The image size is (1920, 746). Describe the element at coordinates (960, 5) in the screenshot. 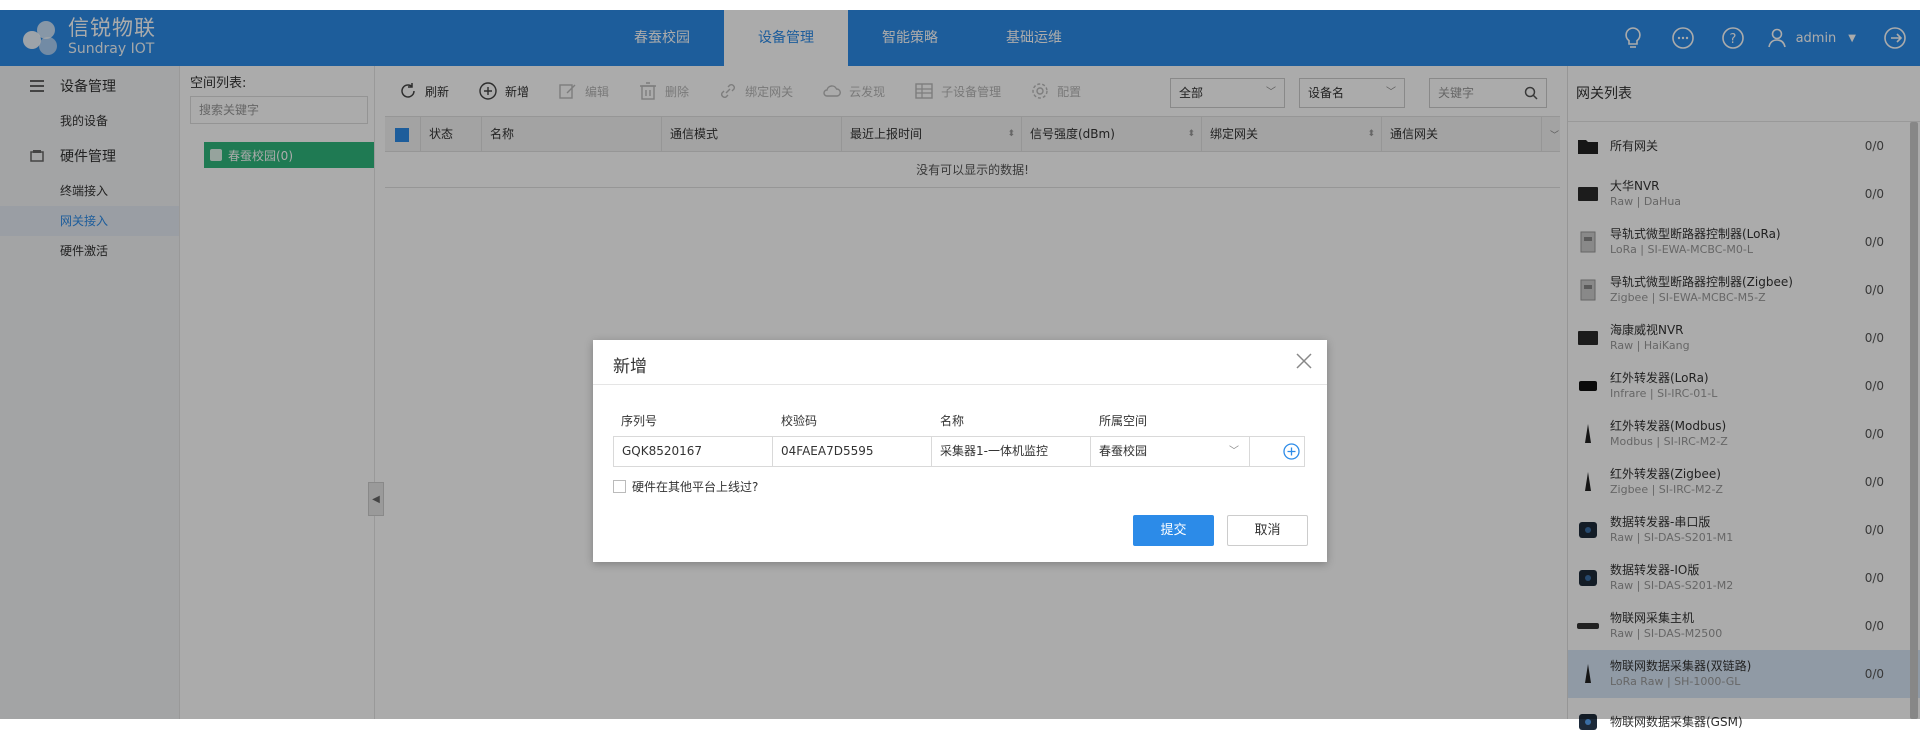

I see `top-strip` at that location.